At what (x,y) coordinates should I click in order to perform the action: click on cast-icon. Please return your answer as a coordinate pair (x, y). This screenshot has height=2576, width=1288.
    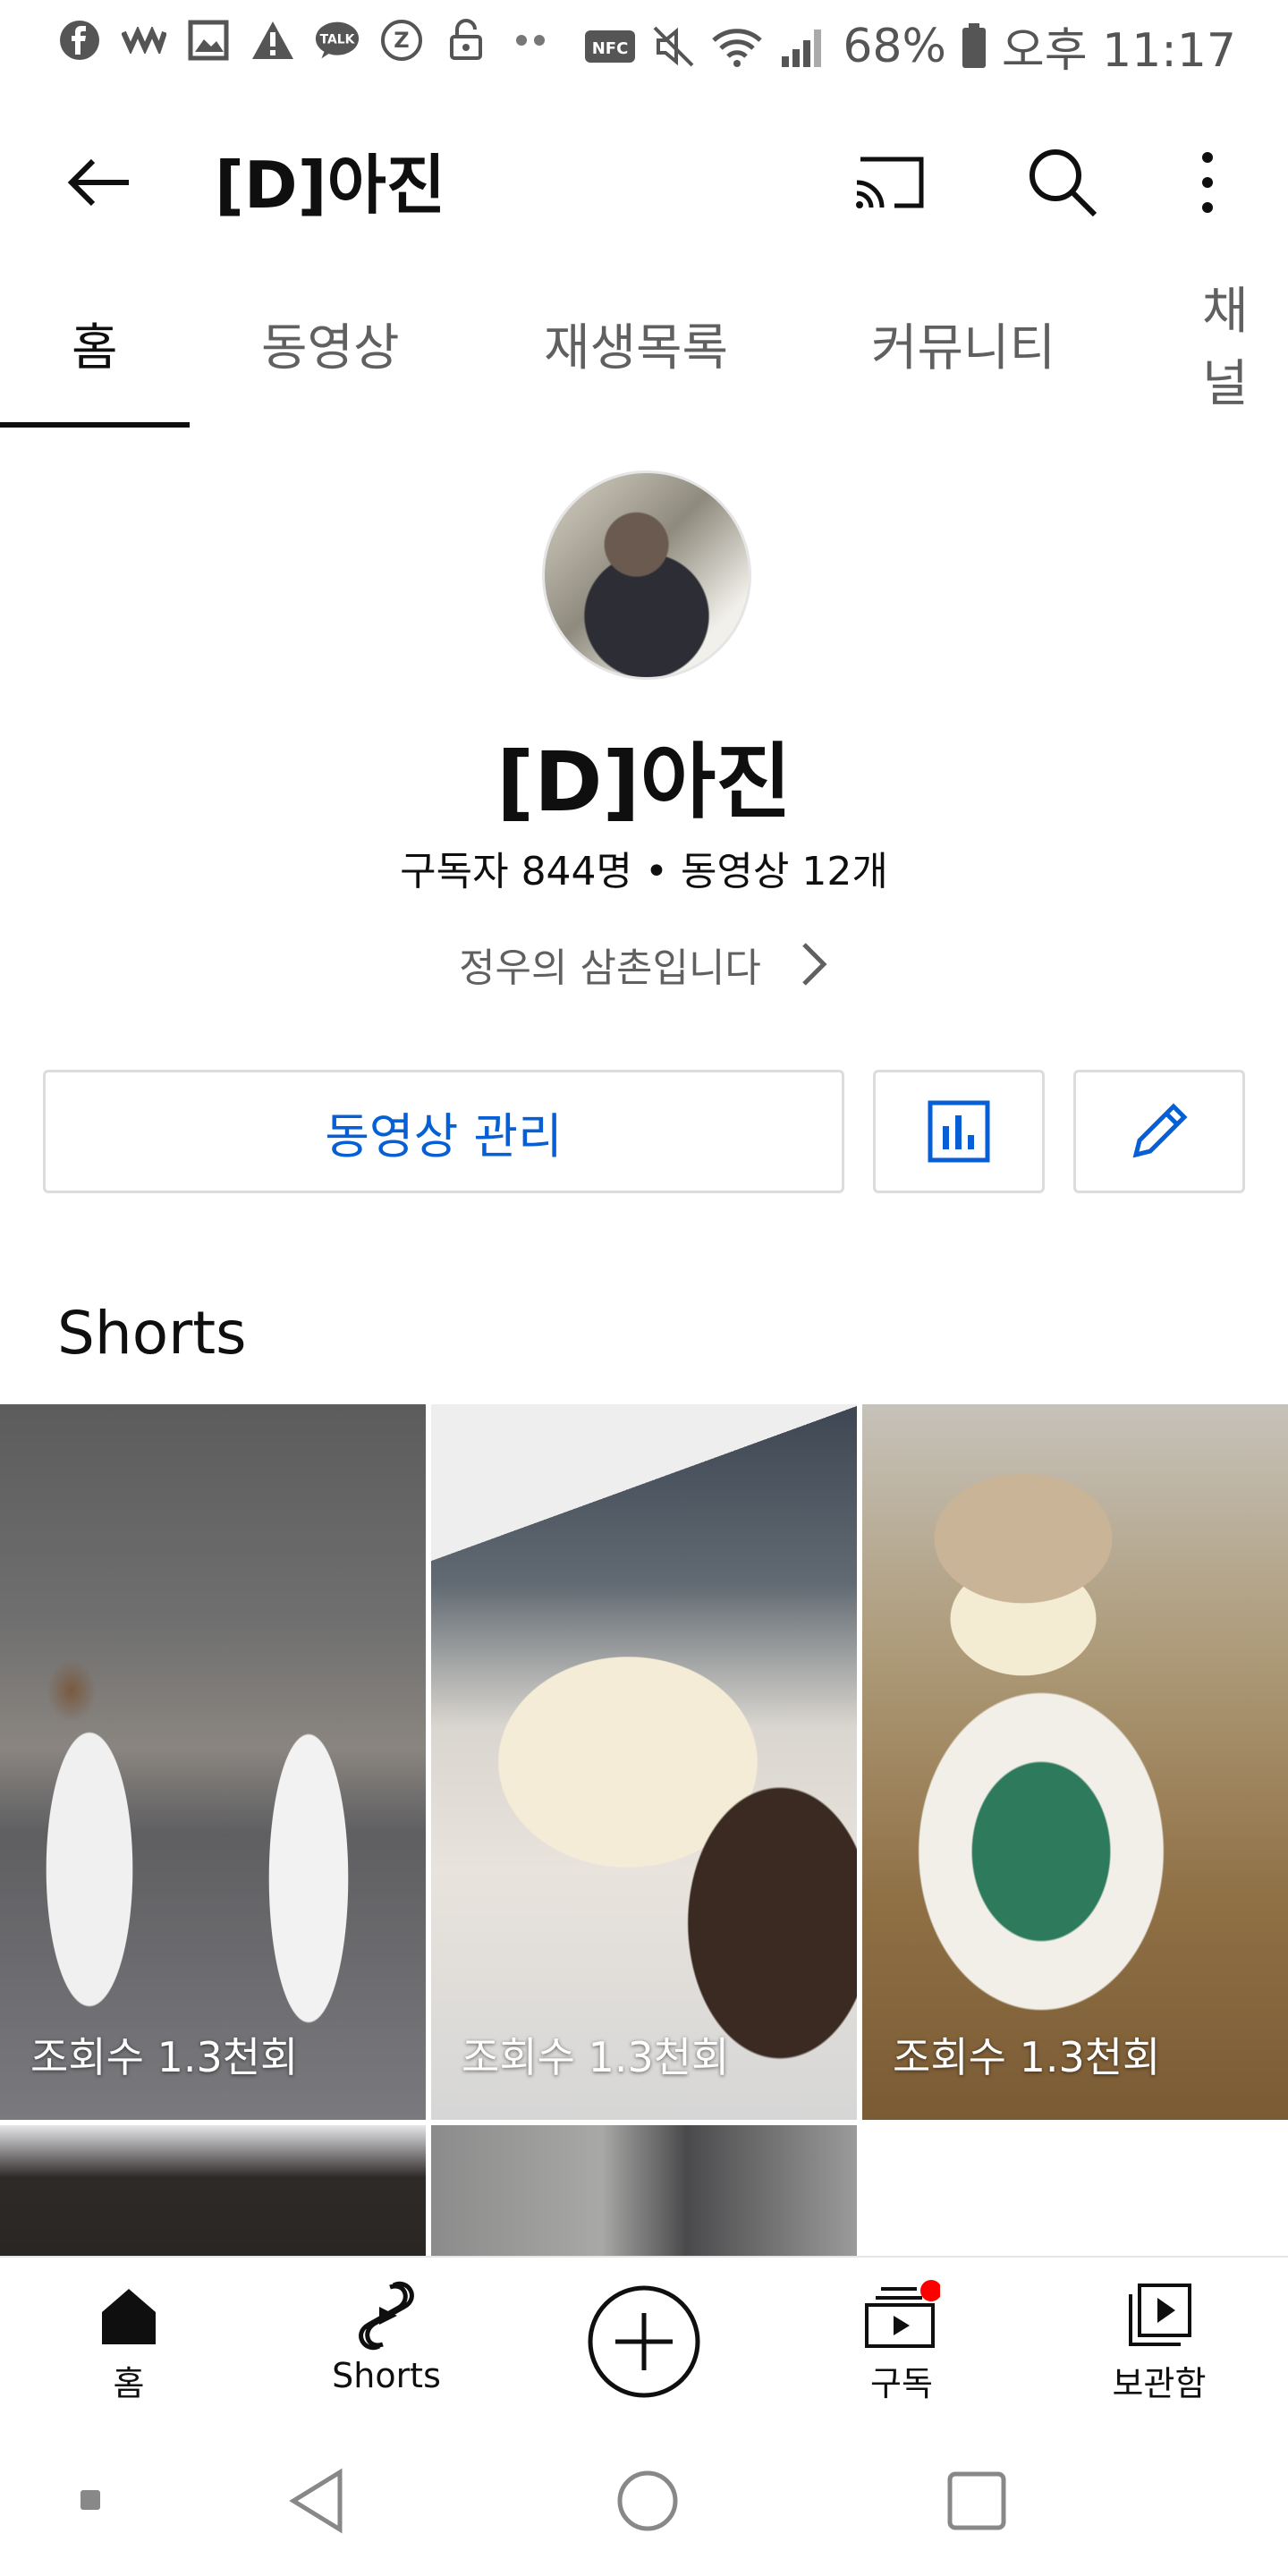
    Looking at the image, I should click on (890, 182).